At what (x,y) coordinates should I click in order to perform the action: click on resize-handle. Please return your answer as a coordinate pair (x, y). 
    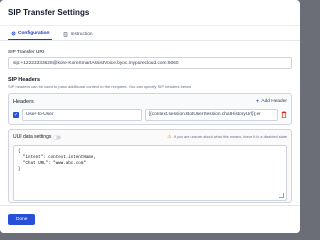
    Looking at the image, I should click on (281, 195).